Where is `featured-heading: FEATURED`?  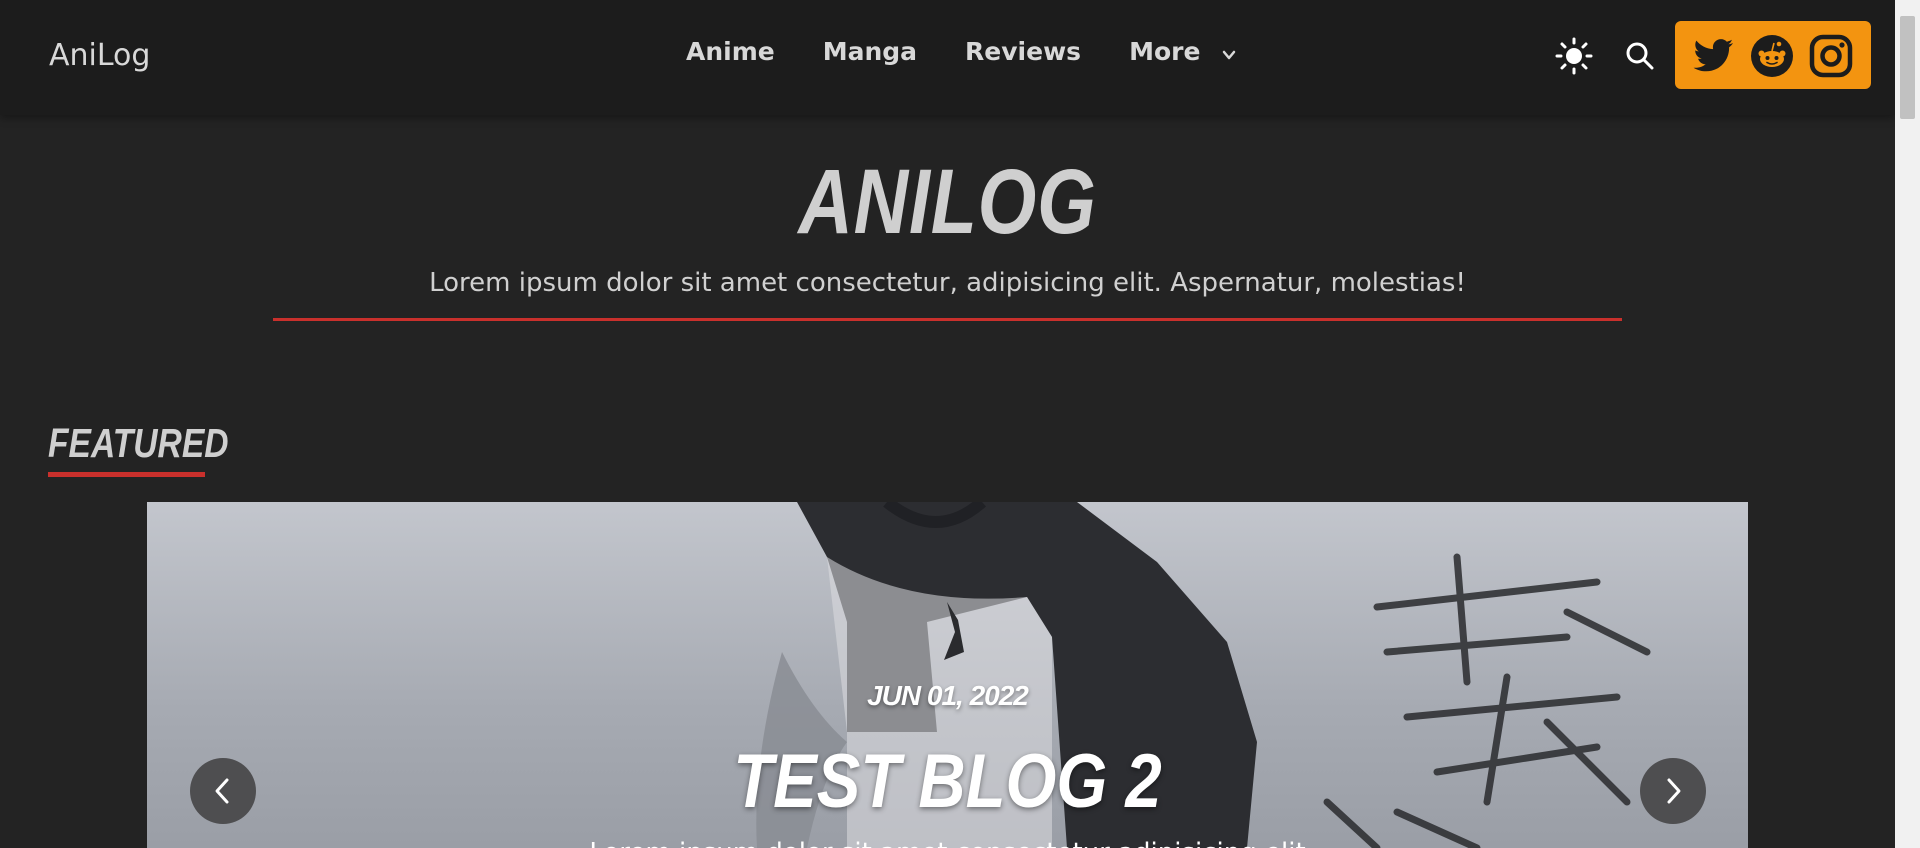 featured-heading: FEATURED is located at coordinates (138, 443).